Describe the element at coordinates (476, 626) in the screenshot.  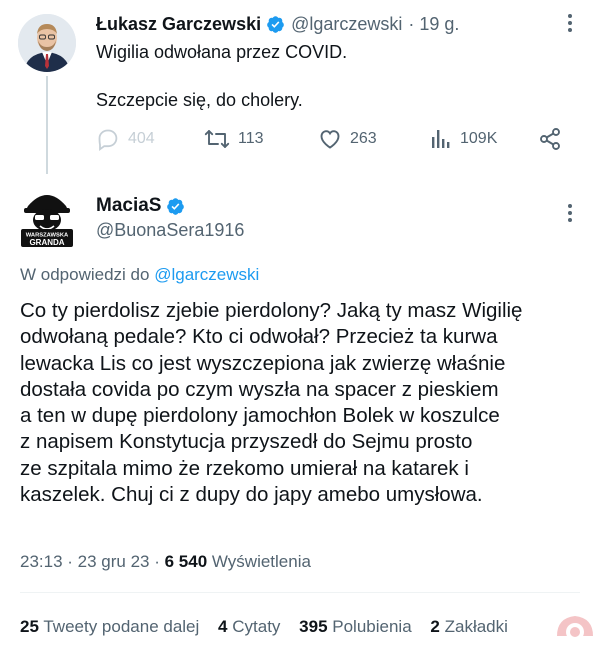
I see `bookmarks-label: Zakładki` at that location.